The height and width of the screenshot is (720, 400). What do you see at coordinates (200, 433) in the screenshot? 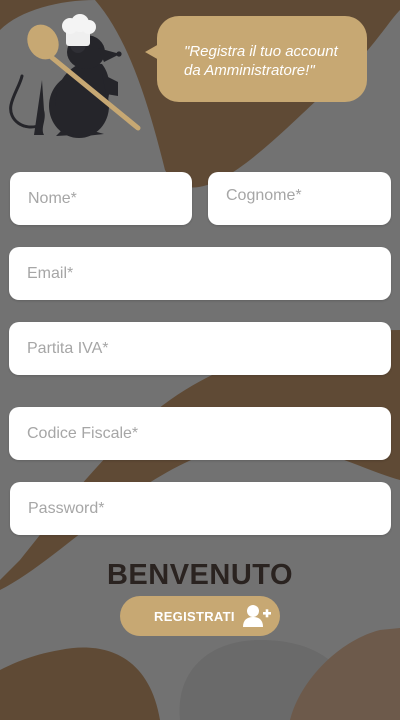
I see `codice-fiscale-field` at bounding box center [200, 433].